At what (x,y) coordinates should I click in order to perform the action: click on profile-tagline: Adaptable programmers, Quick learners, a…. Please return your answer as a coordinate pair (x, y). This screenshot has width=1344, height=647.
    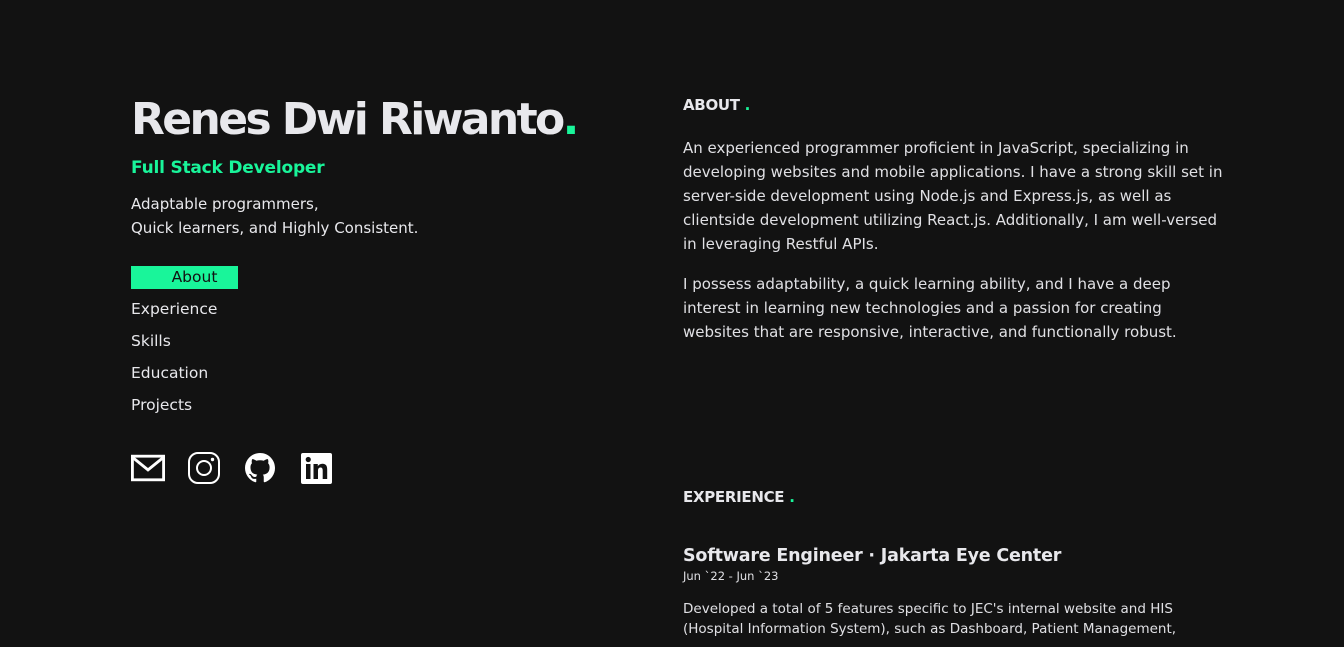
    Looking at the image, I should click on (361, 216).